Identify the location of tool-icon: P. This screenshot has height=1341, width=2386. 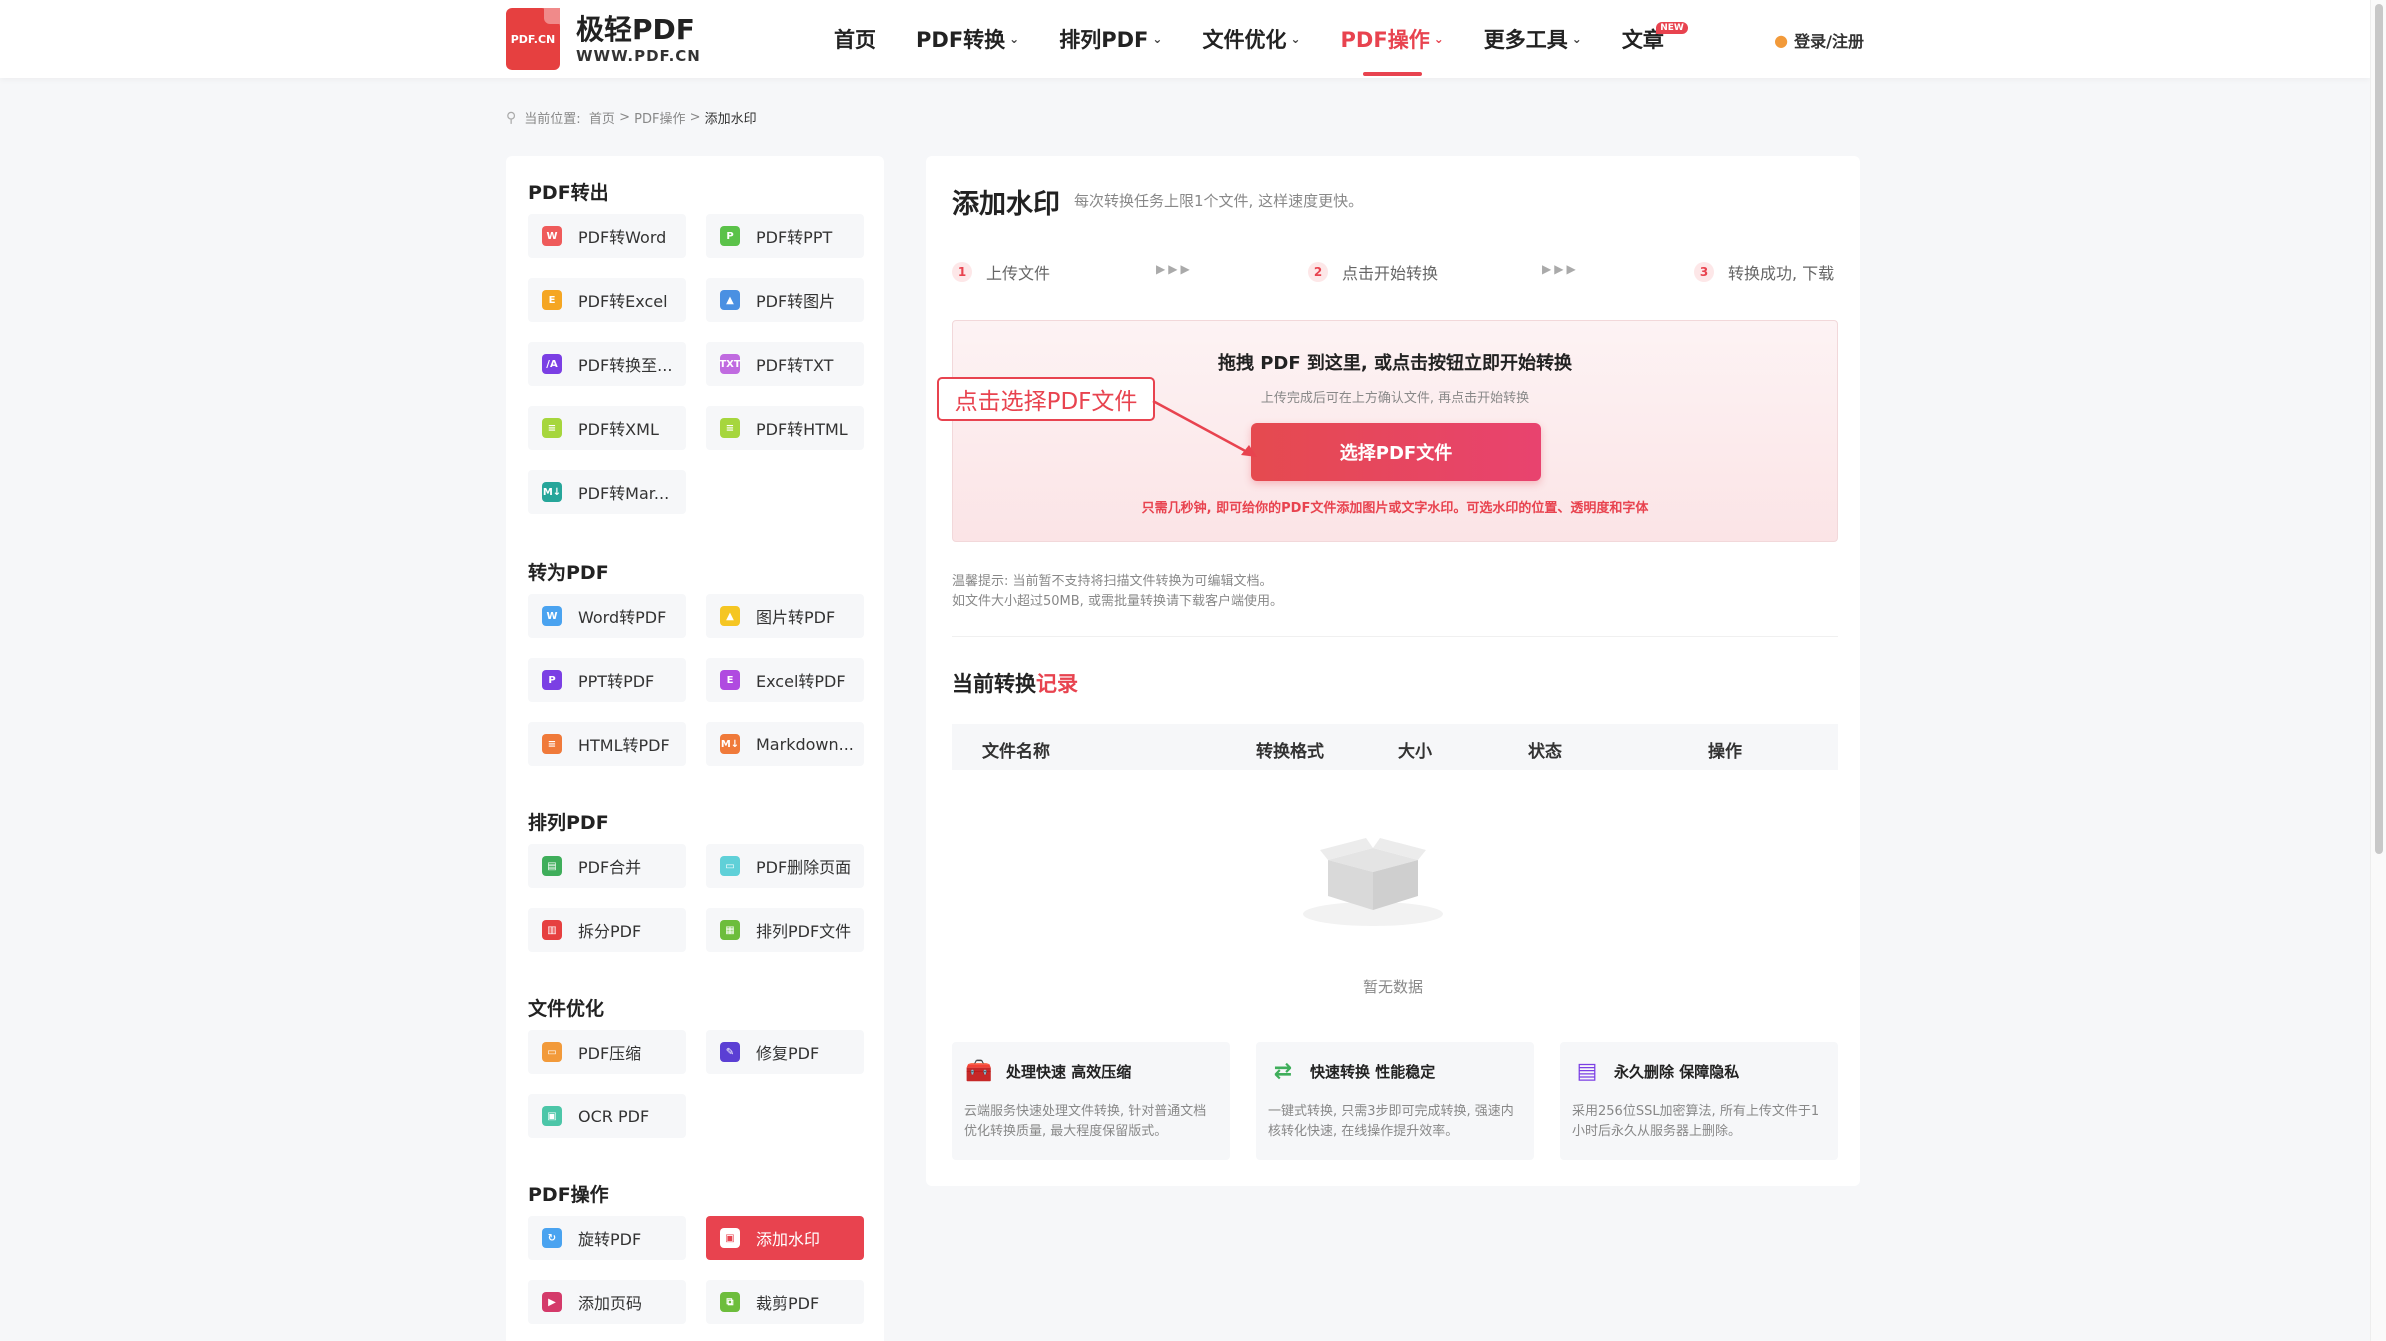
(552, 680).